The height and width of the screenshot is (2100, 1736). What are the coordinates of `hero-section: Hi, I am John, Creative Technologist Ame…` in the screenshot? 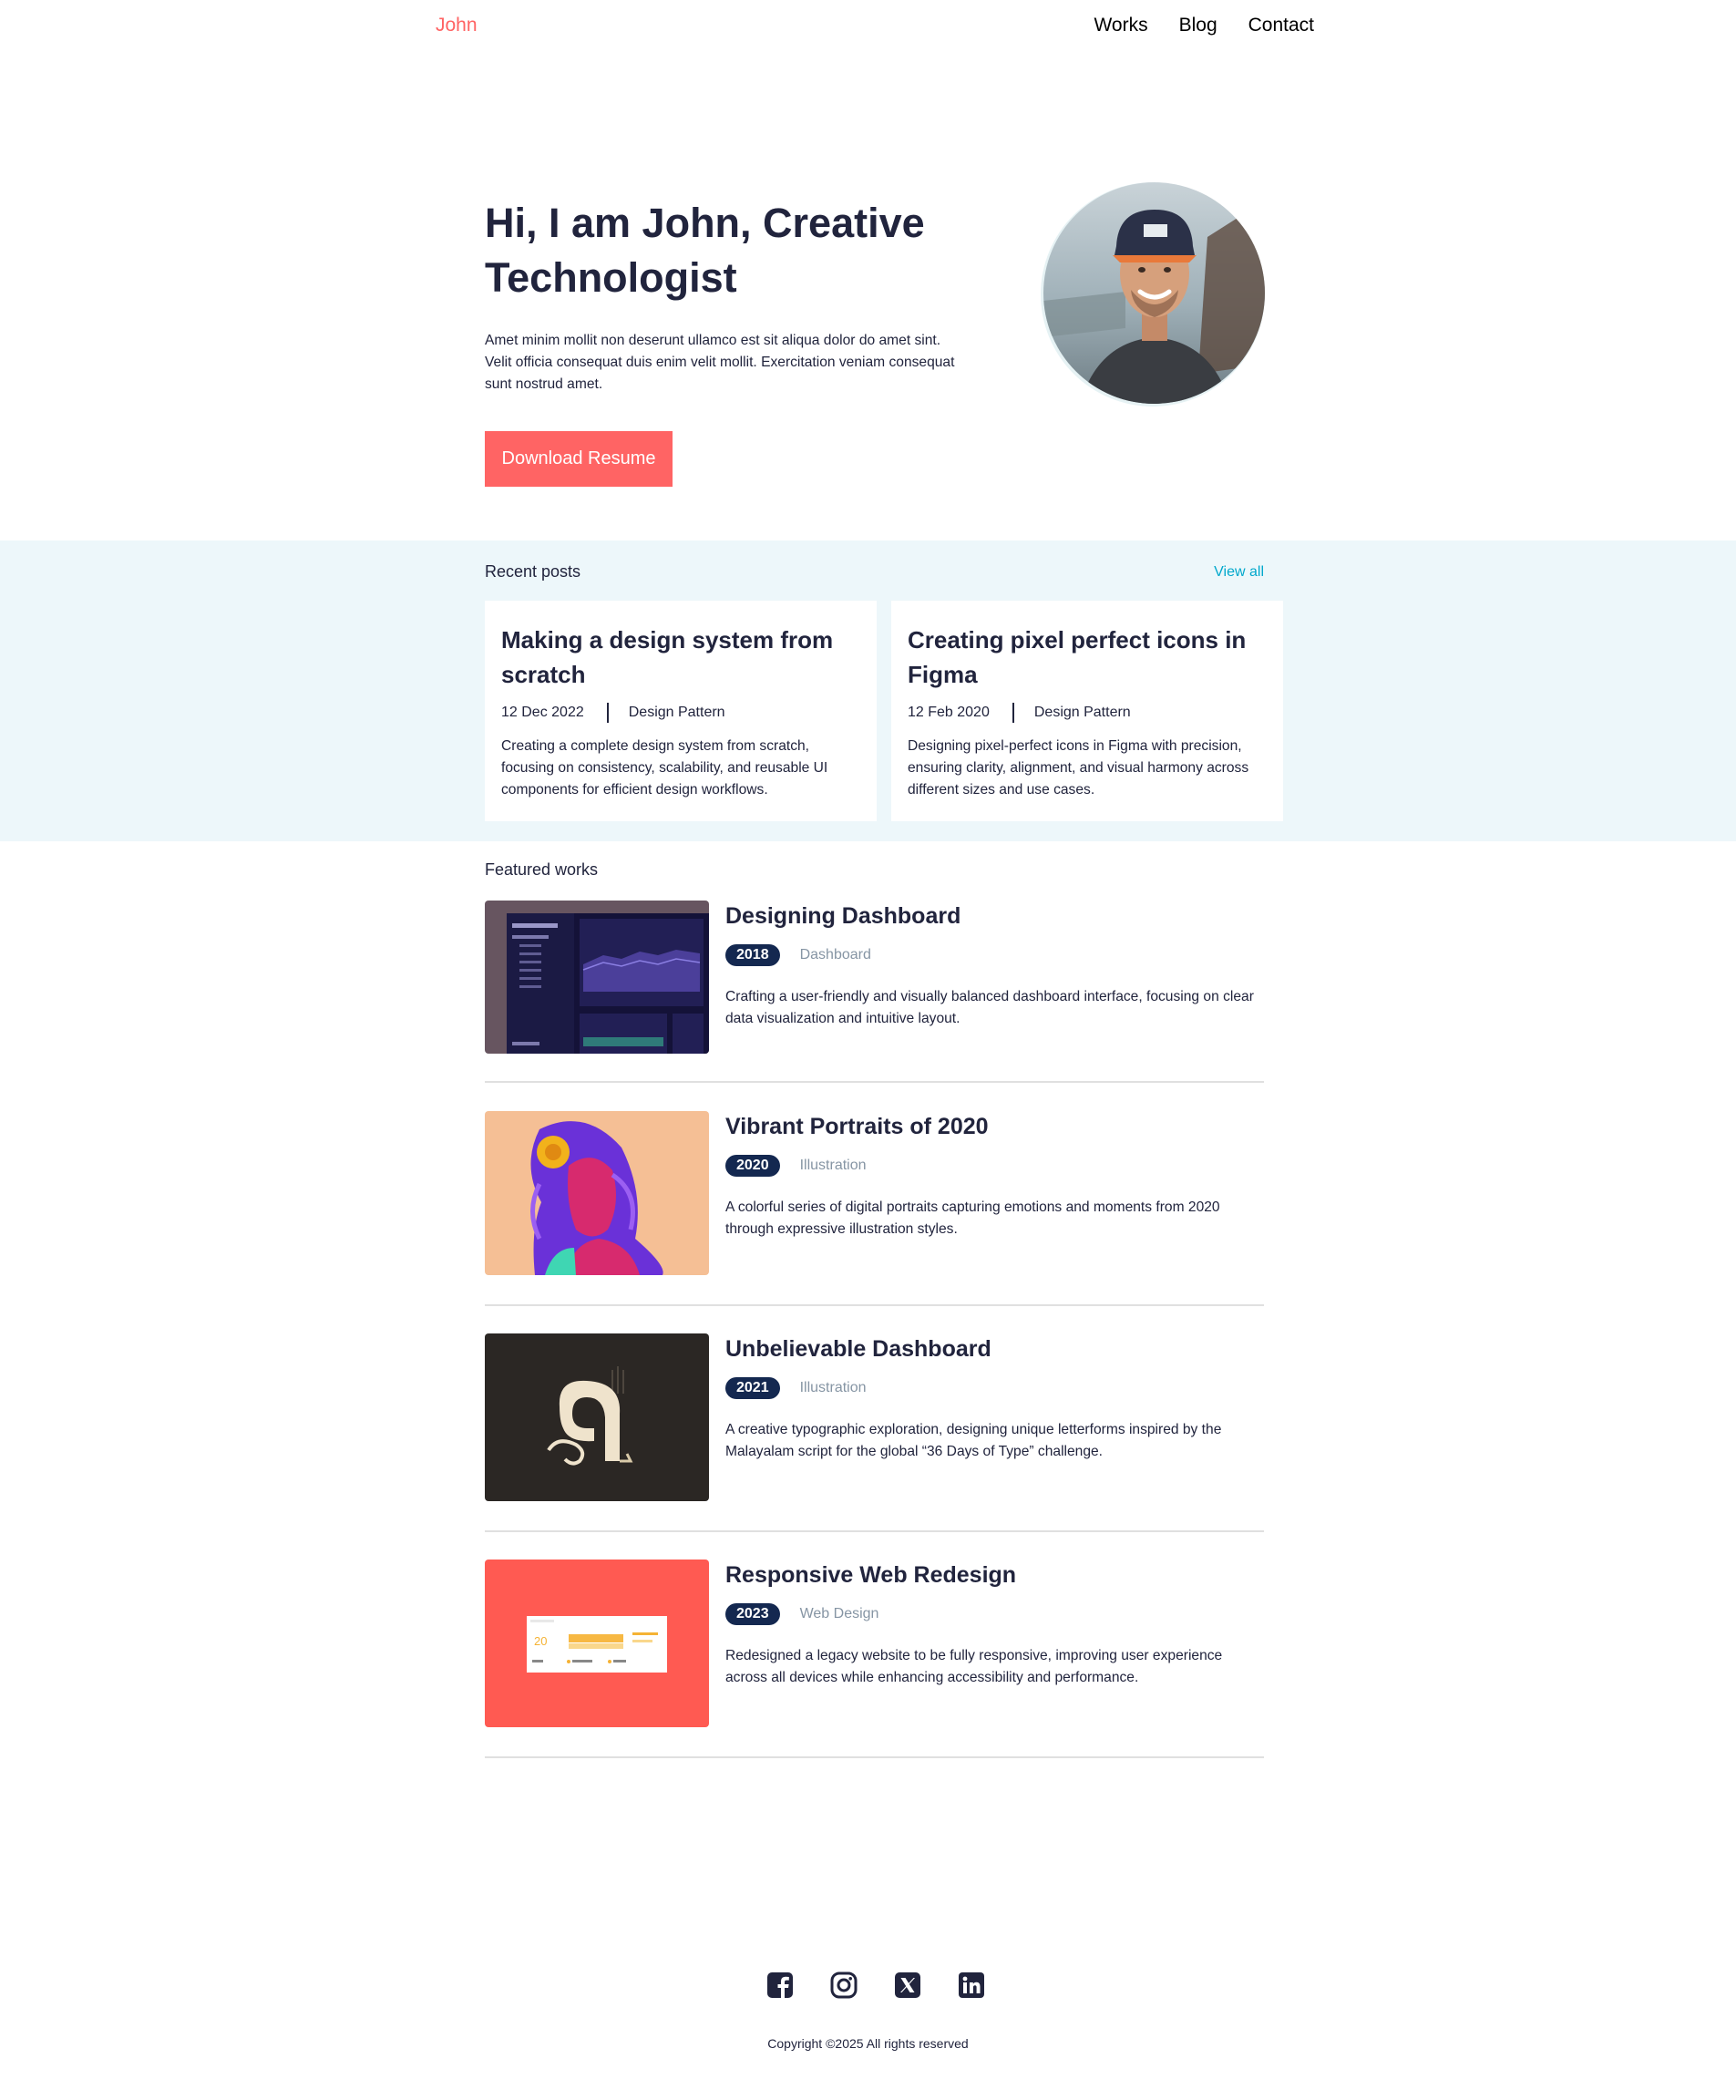 It's located at (875, 342).